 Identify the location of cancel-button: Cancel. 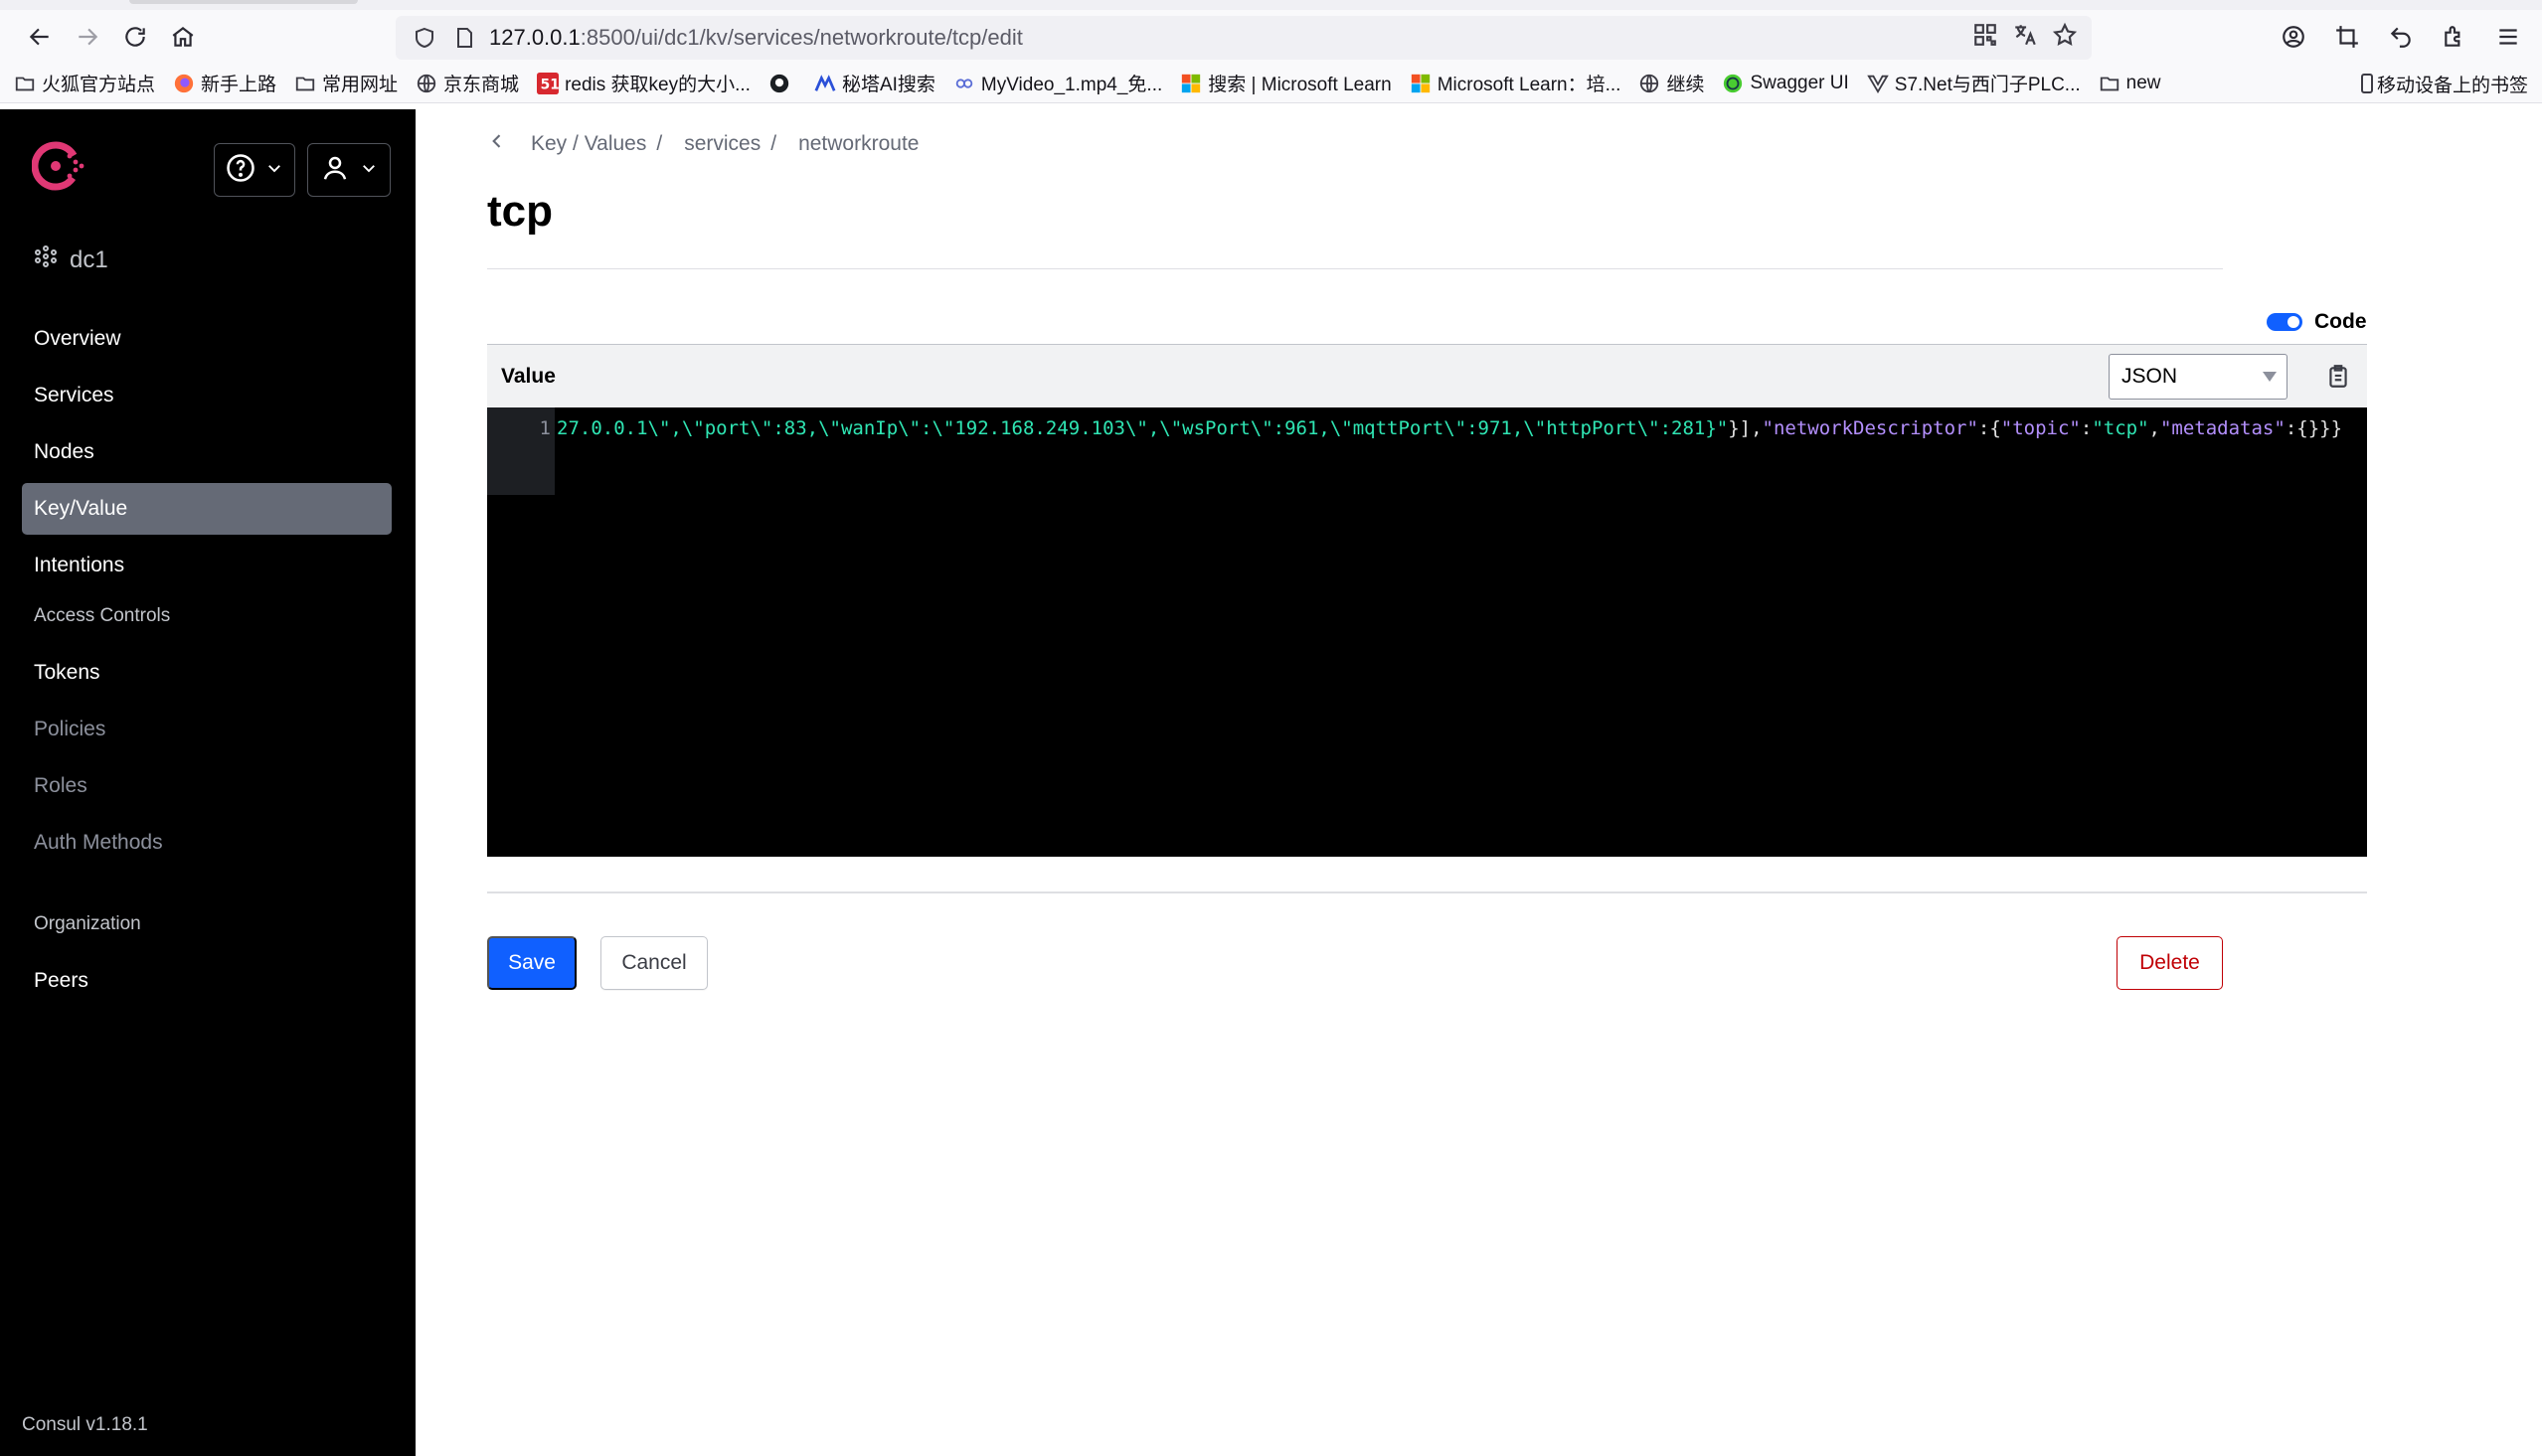
(654, 963).